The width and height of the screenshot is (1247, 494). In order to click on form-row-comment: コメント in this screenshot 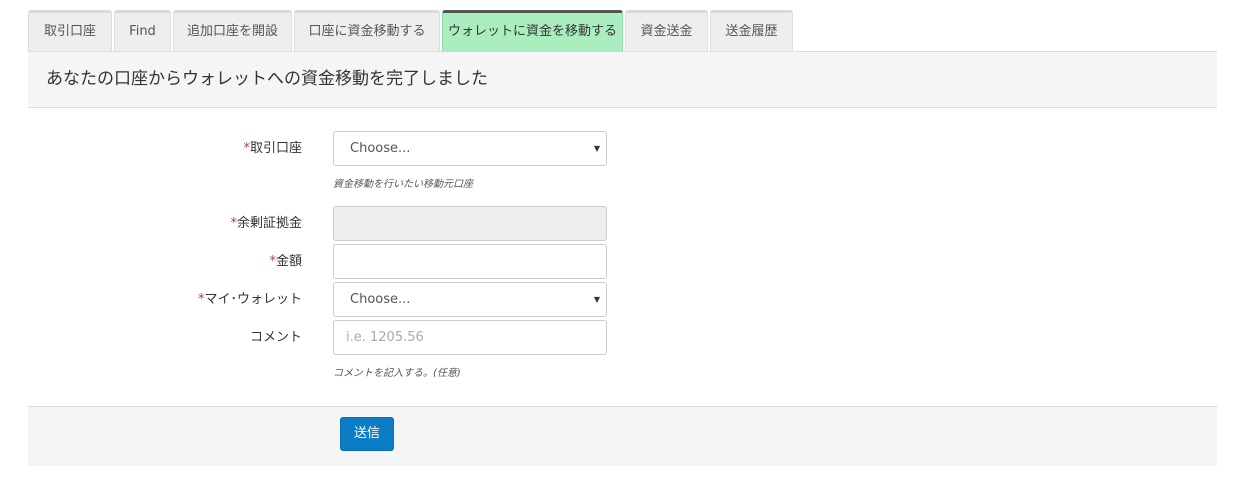, I will do `click(328, 338)`.